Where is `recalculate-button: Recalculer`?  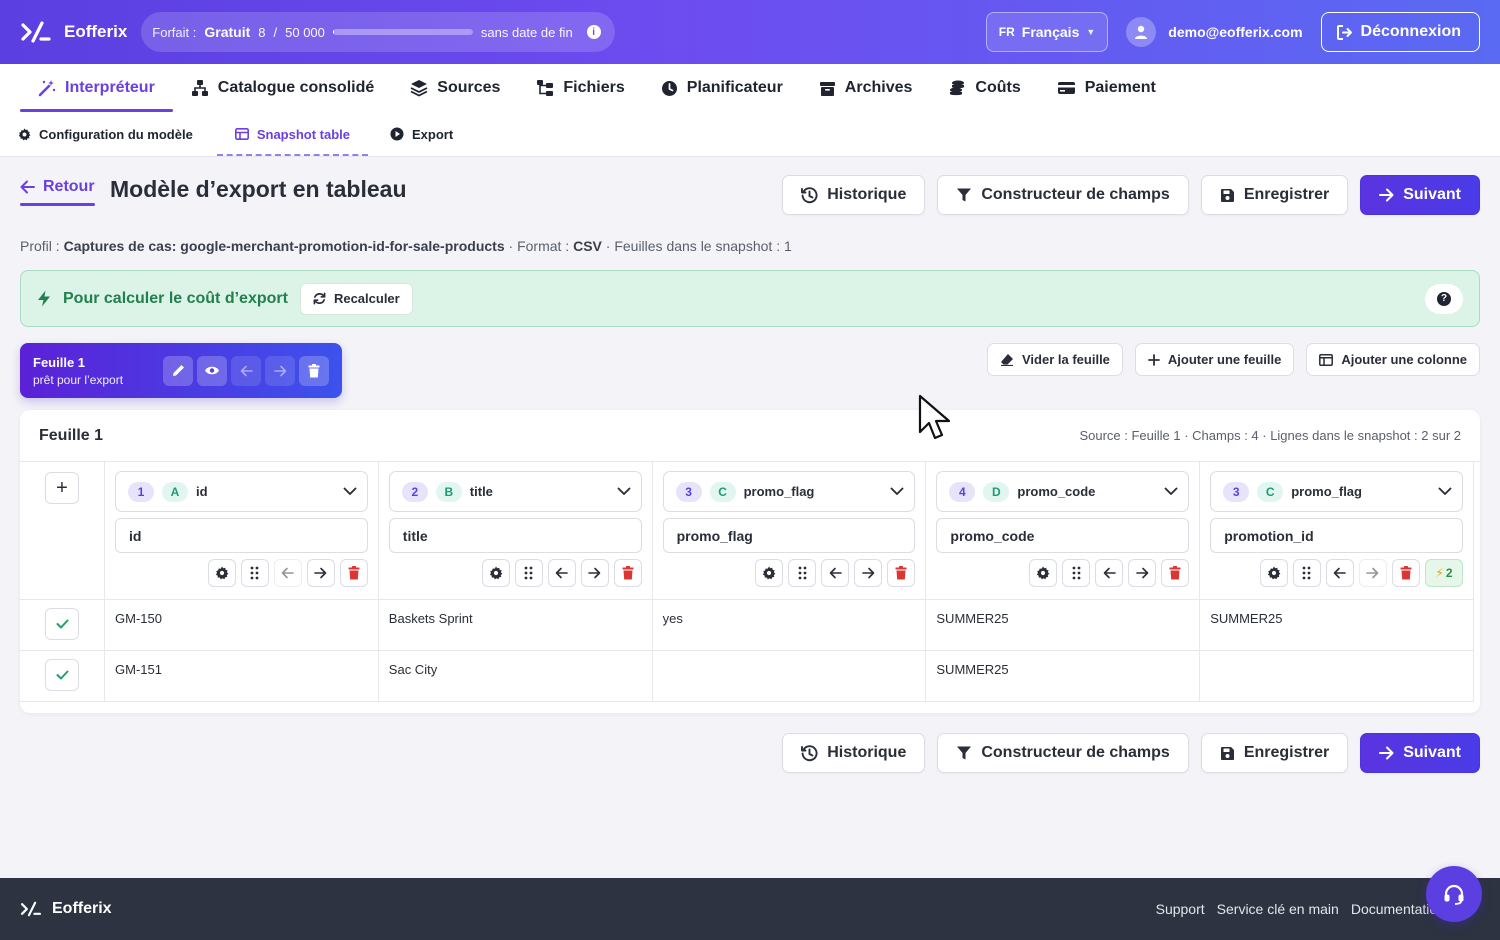 recalculate-button: Recalculer is located at coordinates (356, 298).